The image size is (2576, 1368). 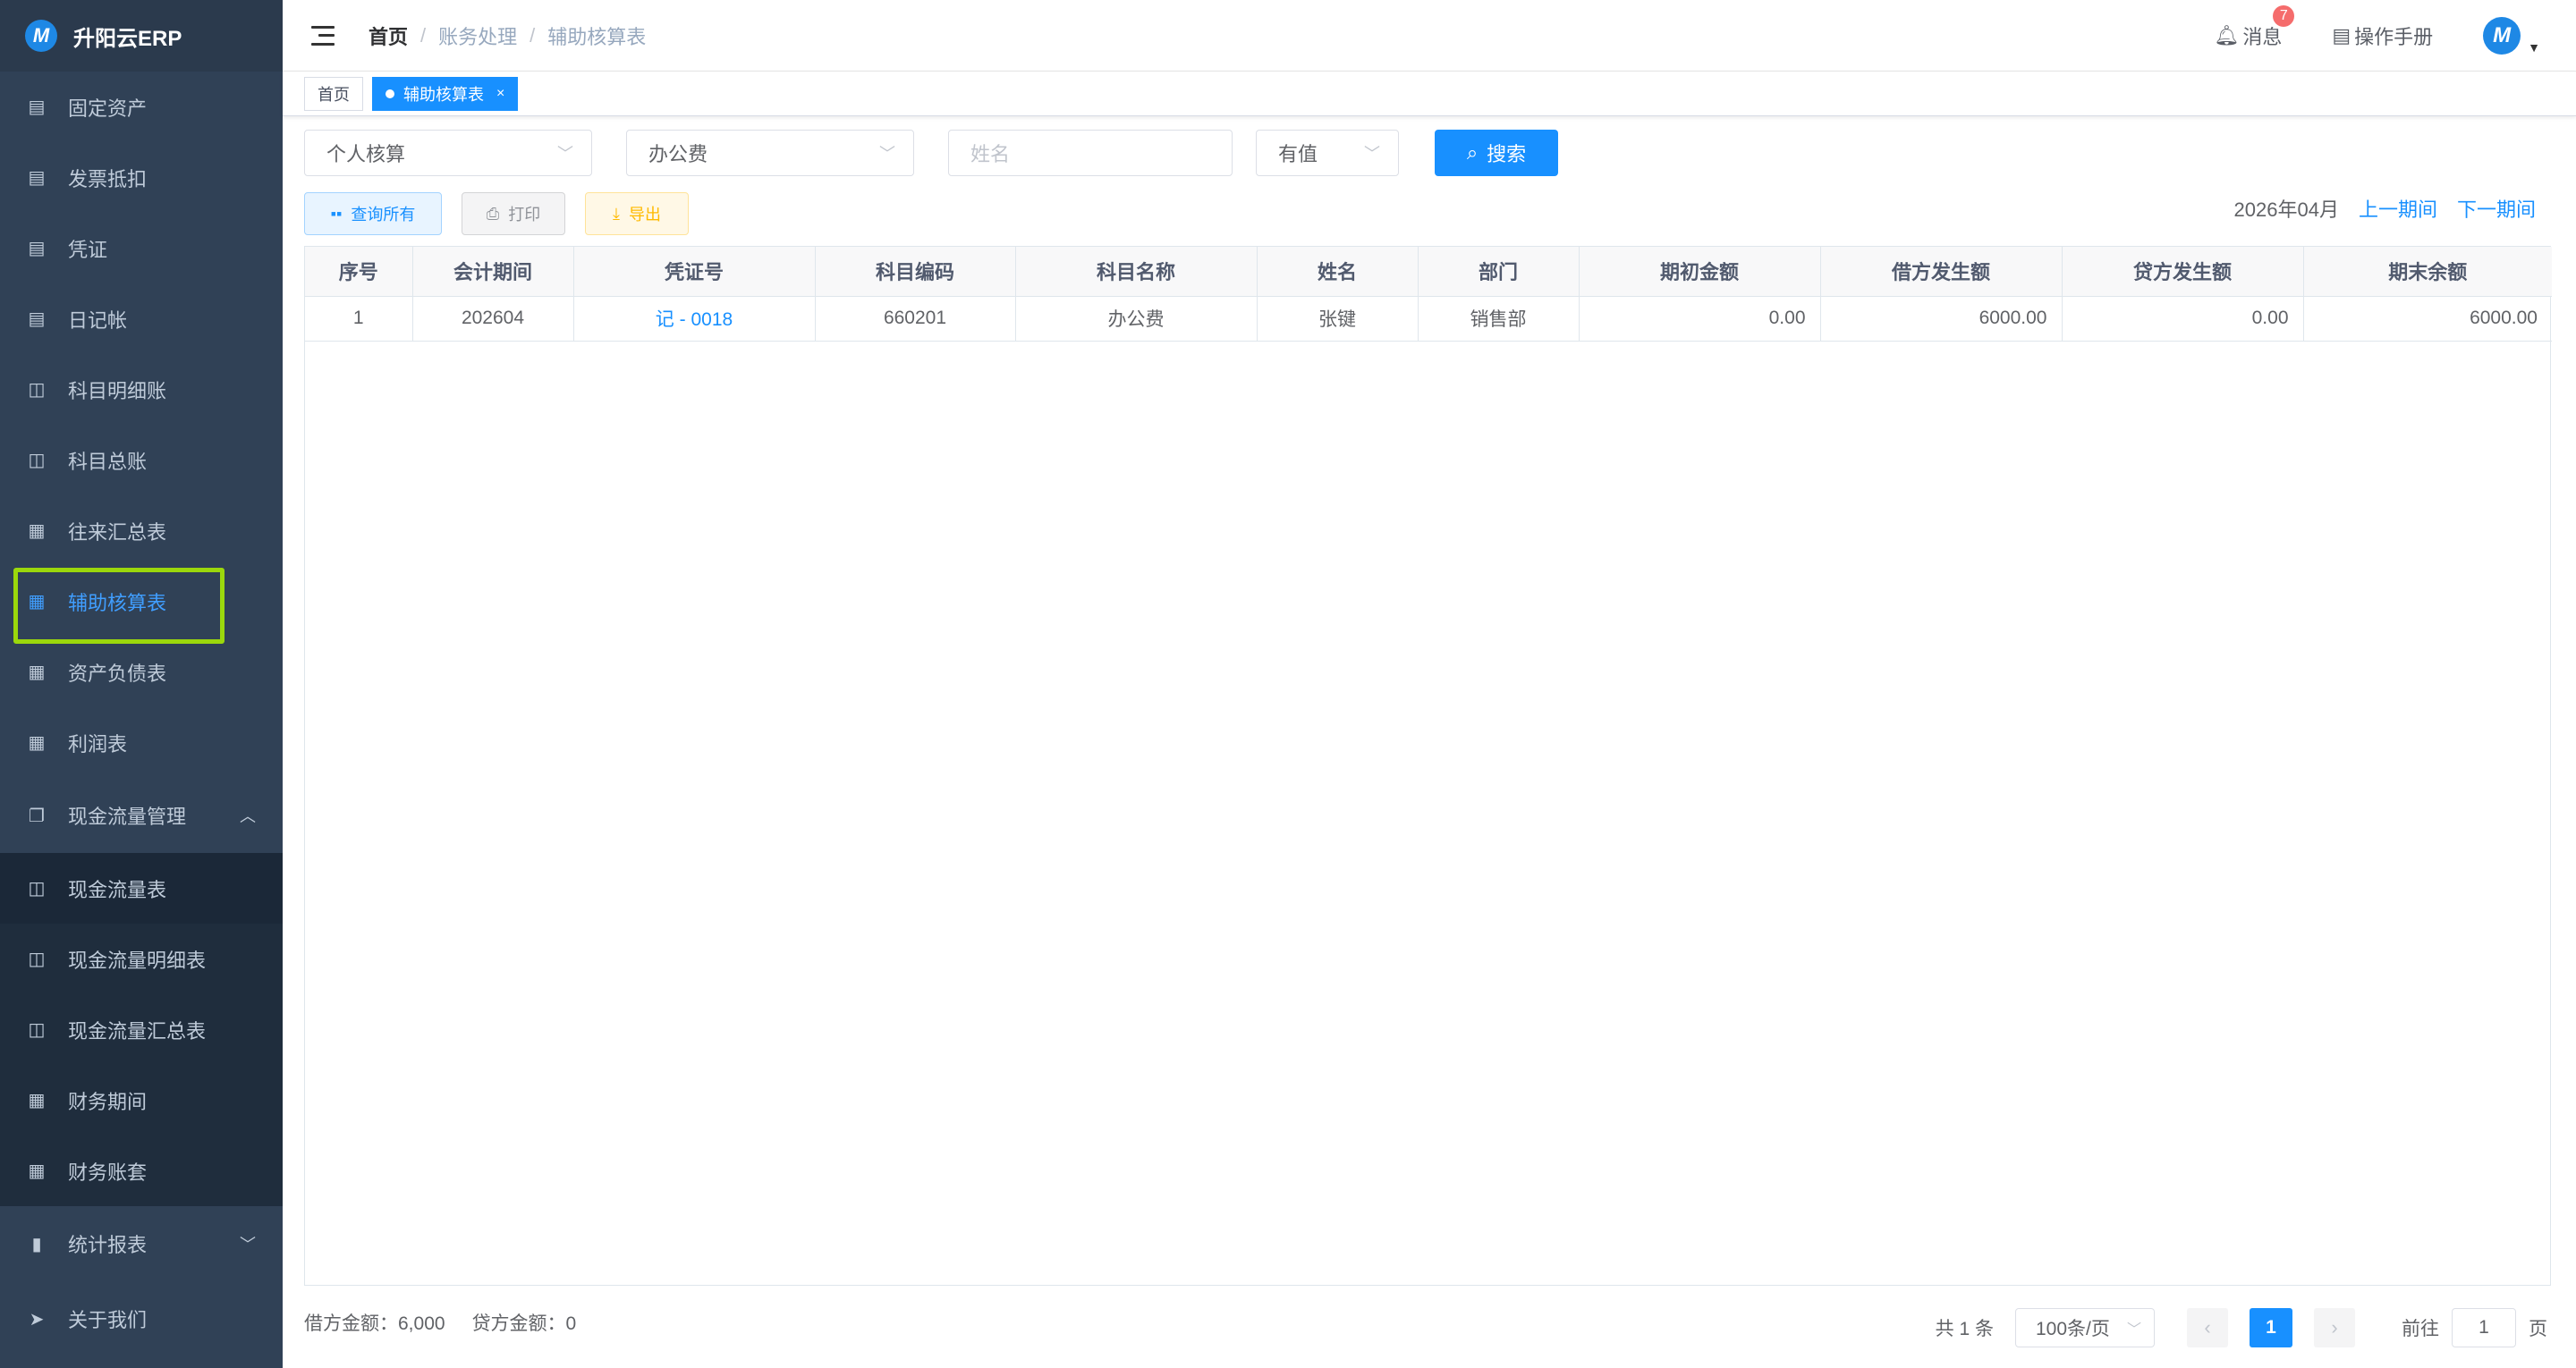 I want to click on goto-page-input: 1, so click(x=2484, y=1327).